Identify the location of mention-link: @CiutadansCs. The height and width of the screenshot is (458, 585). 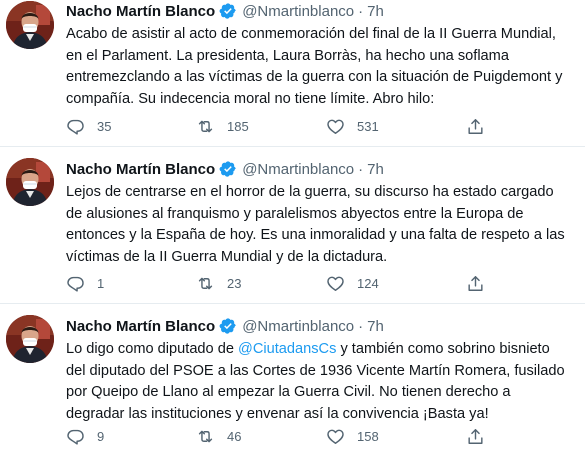
(287, 349).